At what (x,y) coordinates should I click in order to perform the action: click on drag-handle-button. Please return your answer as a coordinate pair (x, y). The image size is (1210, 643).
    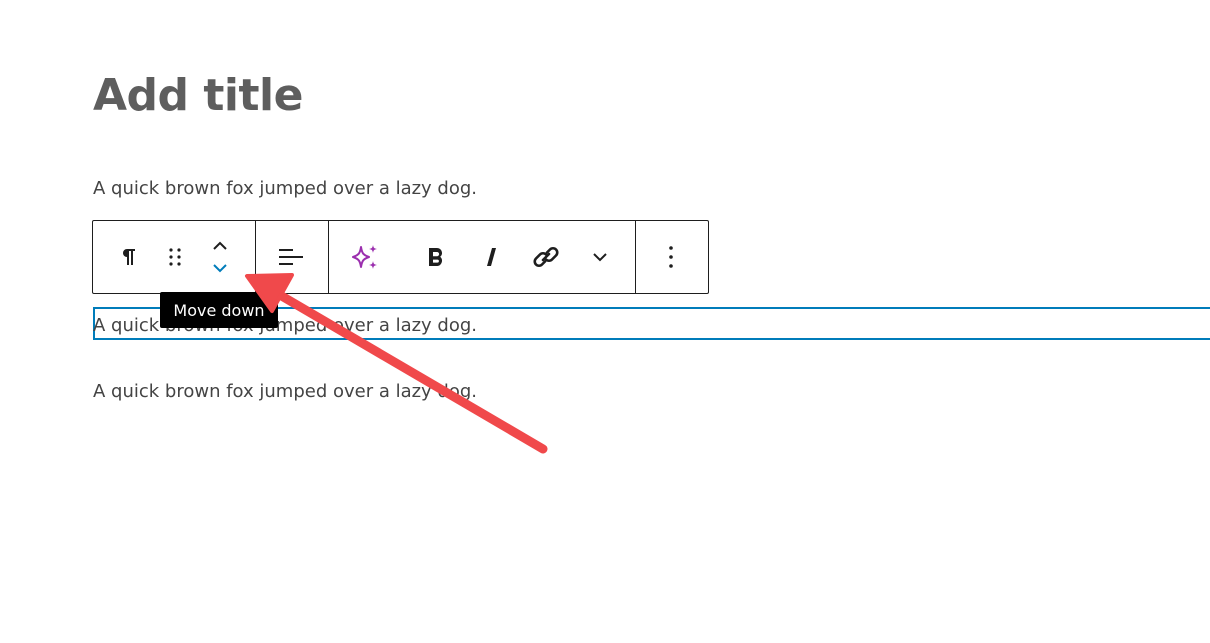
    Looking at the image, I should click on (175, 257).